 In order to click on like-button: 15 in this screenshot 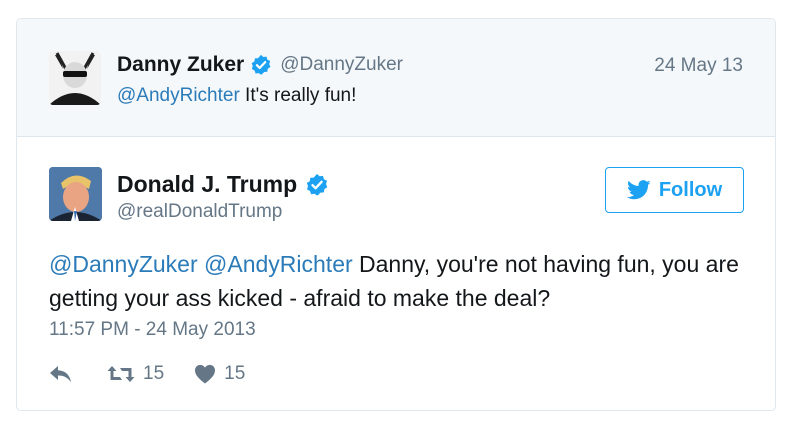, I will do `click(219, 374)`.